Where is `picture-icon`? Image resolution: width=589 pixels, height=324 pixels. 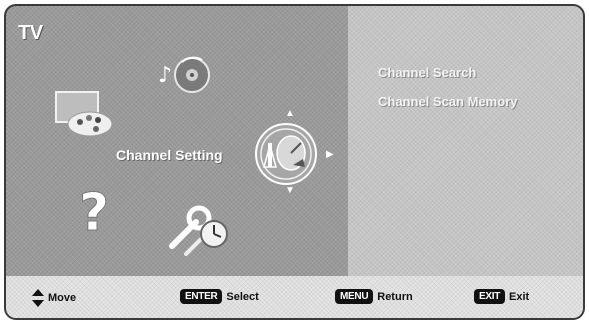
picture-icon is located at coordinates (84, 113).